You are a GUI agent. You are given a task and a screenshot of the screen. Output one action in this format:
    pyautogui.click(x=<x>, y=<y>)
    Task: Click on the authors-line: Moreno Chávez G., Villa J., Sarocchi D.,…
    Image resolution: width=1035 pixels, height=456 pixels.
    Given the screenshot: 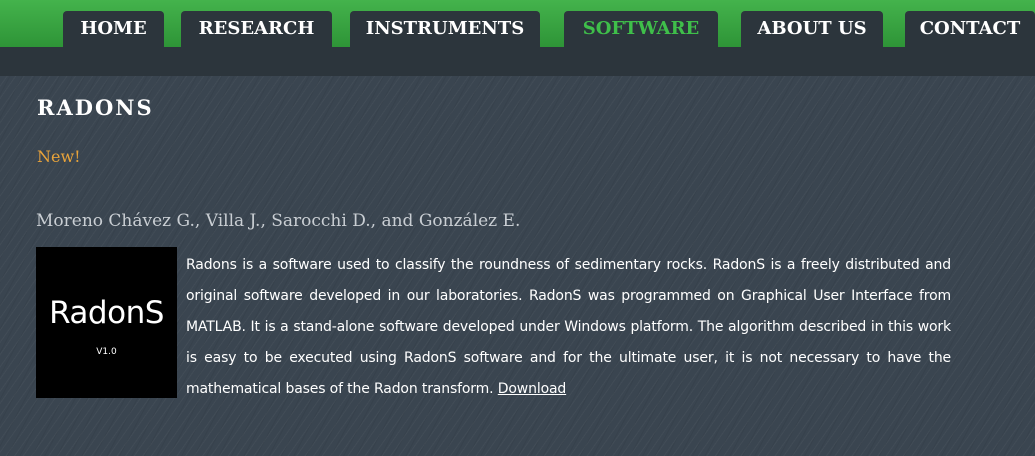 What is the action you would take?
    pyautogui.click(x=278, y=221)
    